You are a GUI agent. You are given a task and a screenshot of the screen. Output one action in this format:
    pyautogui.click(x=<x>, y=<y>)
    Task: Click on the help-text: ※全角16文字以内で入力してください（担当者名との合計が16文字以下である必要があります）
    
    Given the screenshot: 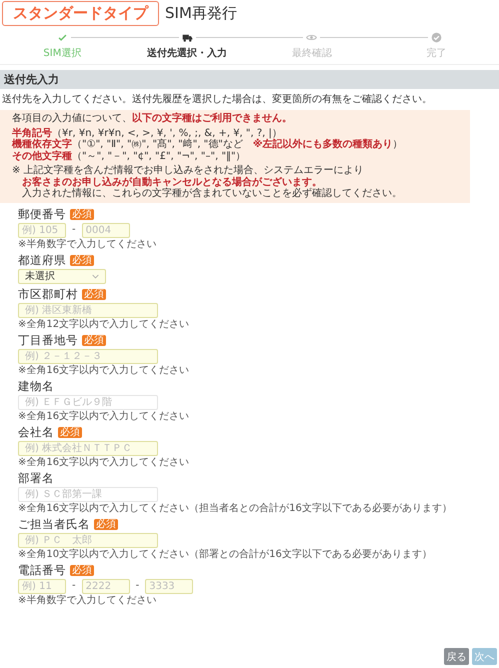 What is the action you would take?
    pyautogui.click(x=235, y=508)
    